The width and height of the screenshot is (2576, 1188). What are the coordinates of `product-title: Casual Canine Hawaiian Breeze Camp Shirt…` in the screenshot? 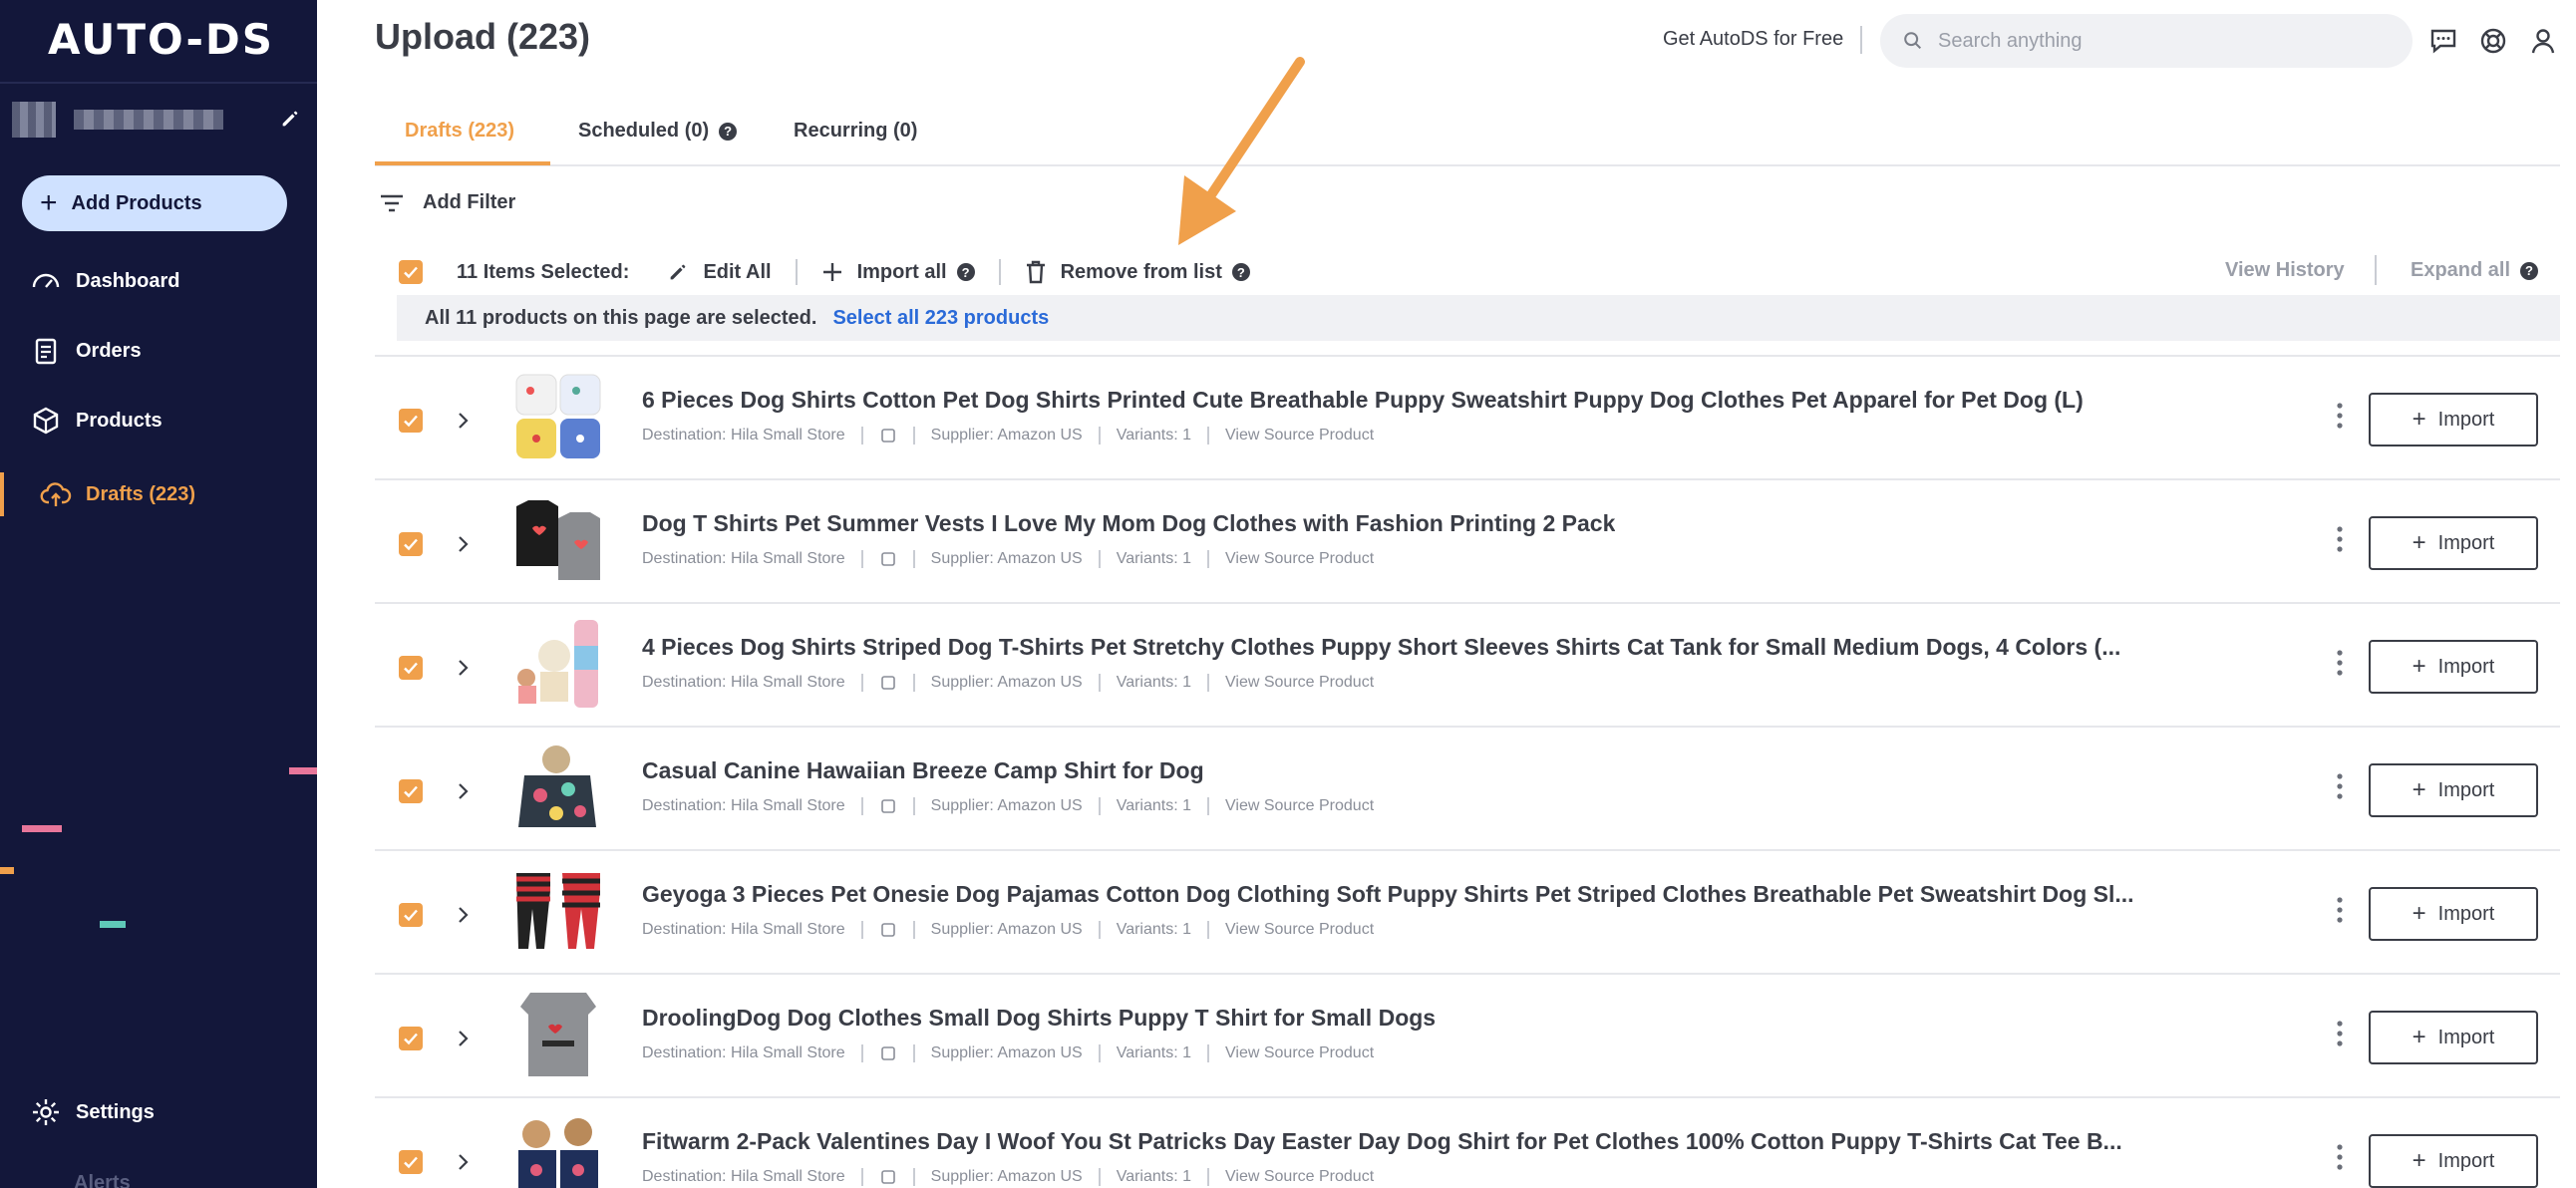 It's located at (923, 771).